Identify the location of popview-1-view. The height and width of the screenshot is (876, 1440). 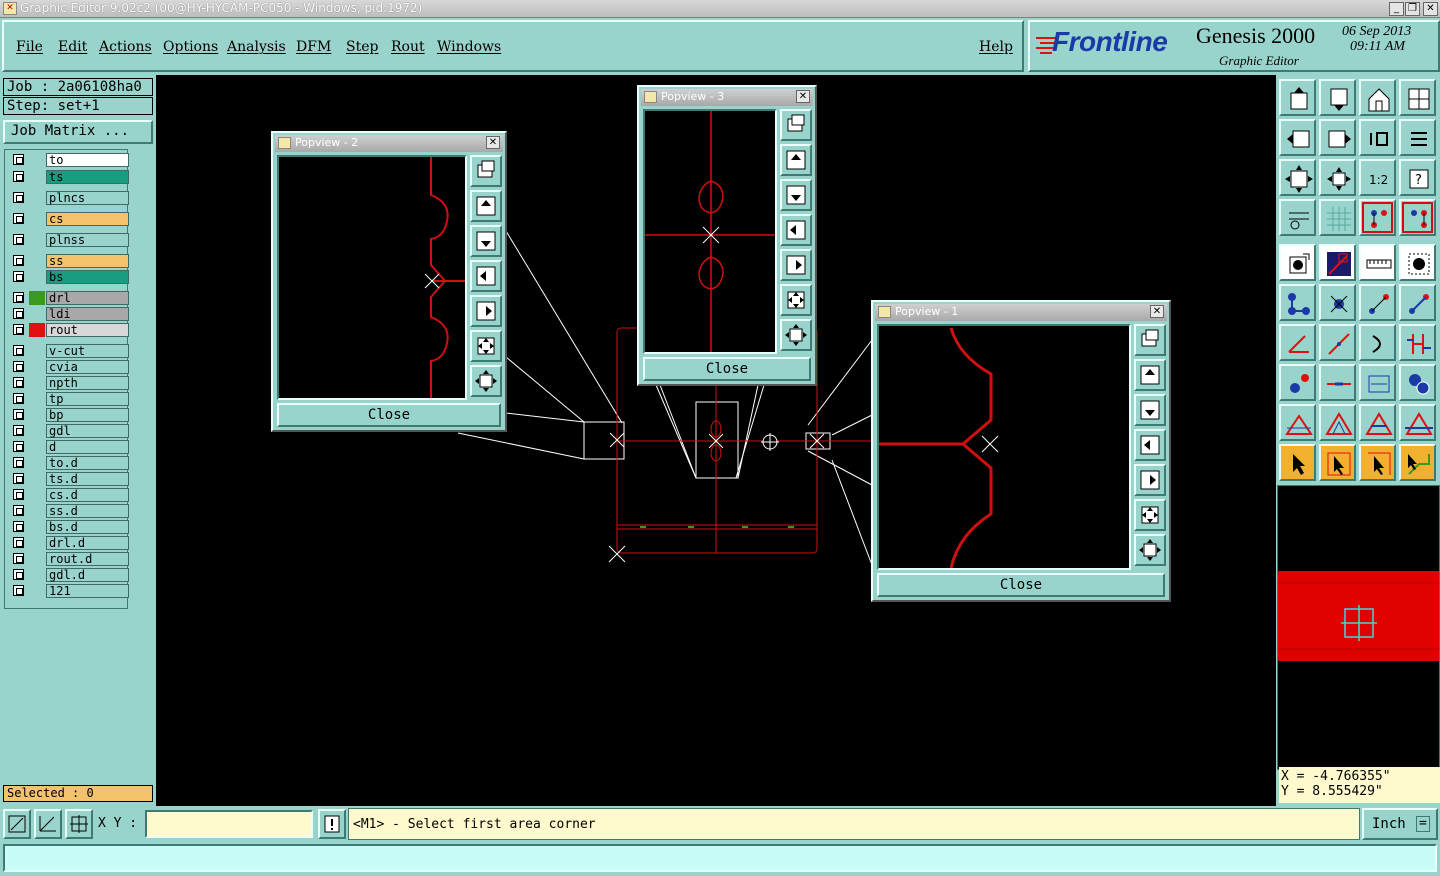
(1004, 447).